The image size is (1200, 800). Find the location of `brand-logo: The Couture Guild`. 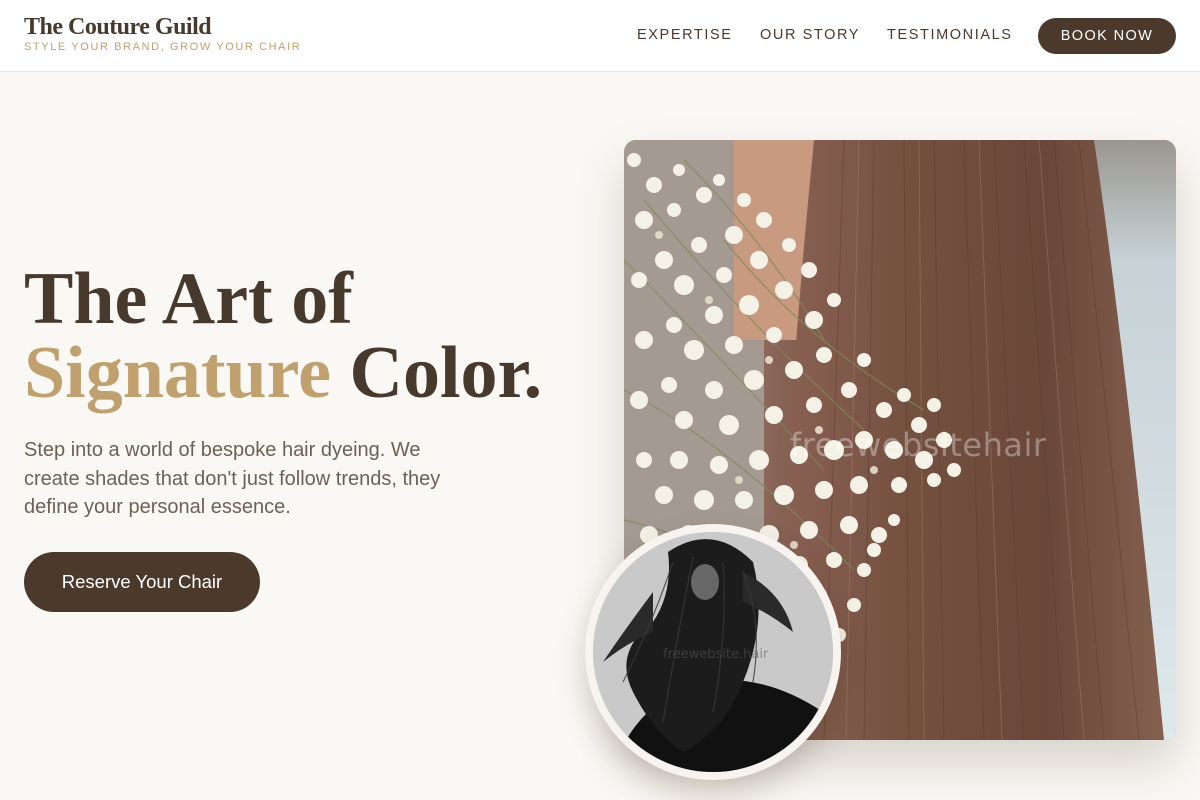

brand-logo: The Couture Guild is located at coordinates (118, 27).